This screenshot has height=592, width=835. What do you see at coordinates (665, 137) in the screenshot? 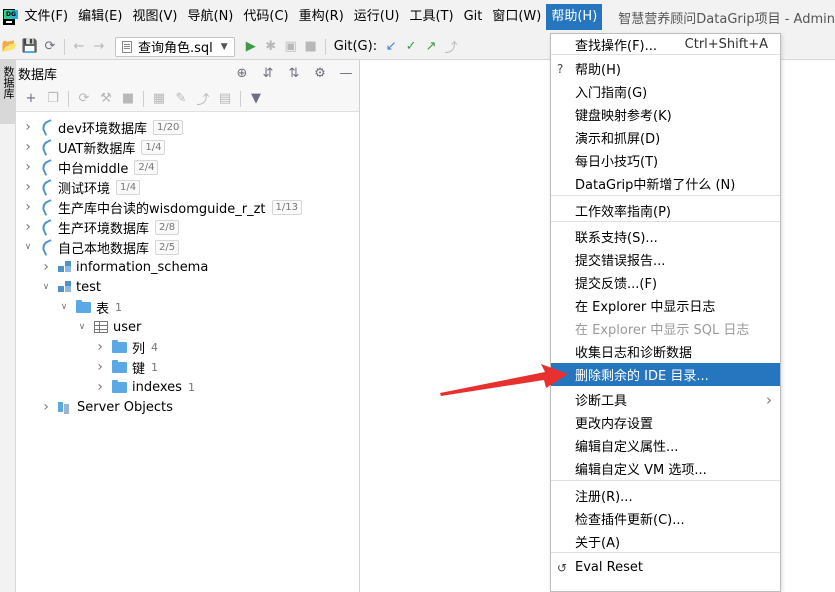
I see `help-menu-item: 演示和抓屏(D)` at bounding box center [665, 137].